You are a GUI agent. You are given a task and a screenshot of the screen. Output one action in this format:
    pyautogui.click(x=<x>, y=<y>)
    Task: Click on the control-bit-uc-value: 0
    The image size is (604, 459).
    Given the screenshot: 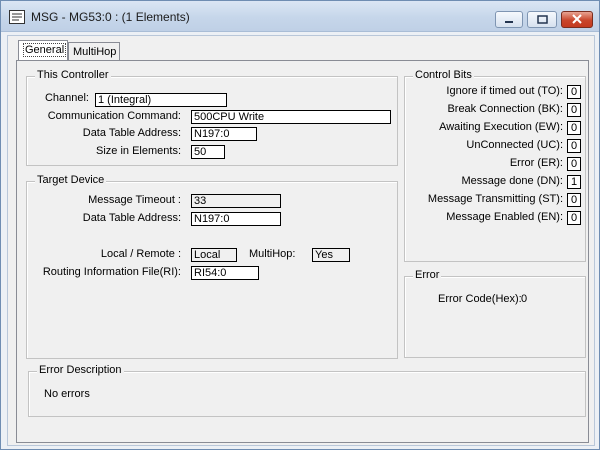 What is the action you would take?
    pyautogui.click(x=574, y=146)
    